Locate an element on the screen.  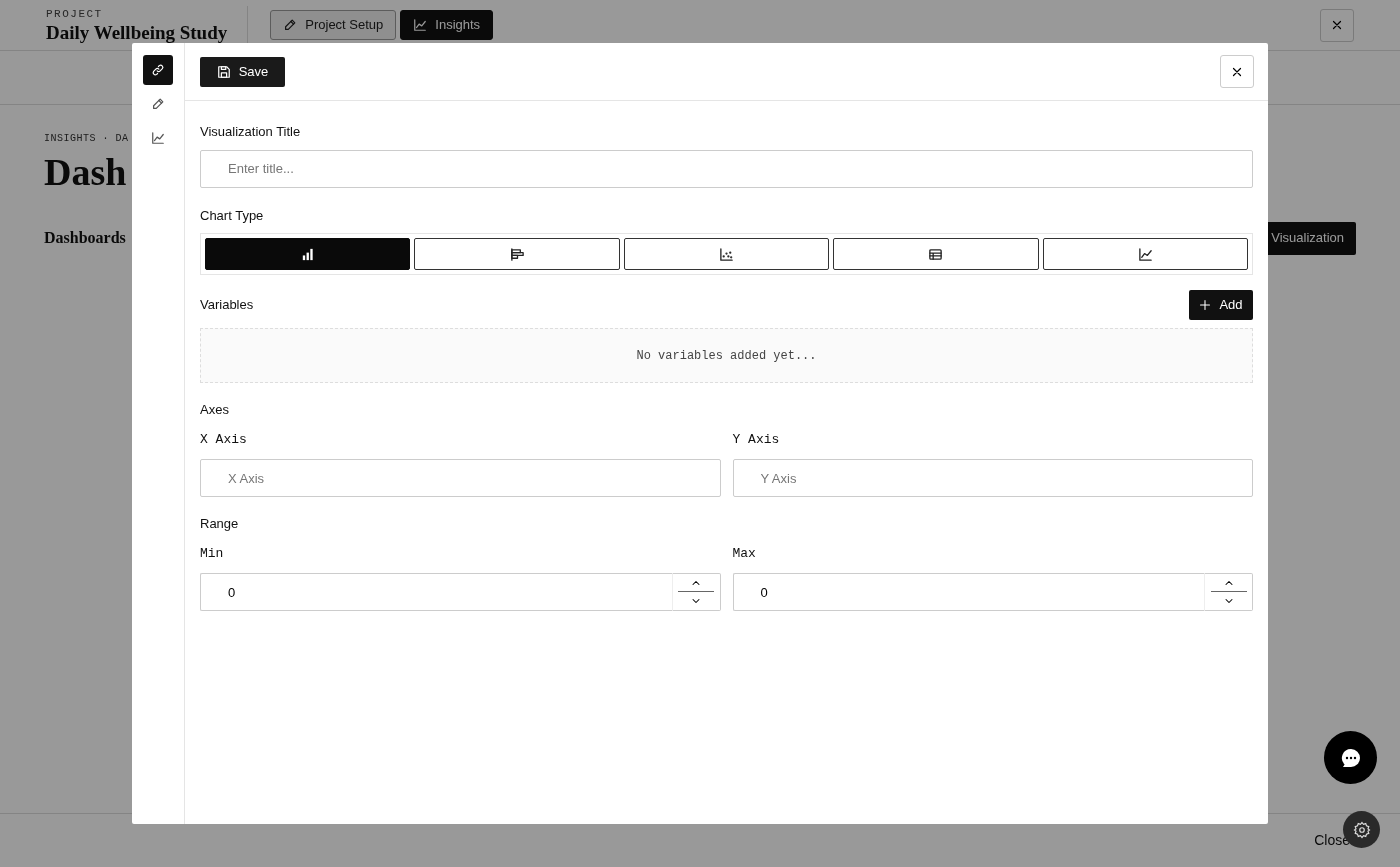
field-label: Chart Type is located at coordinates (232, 215).